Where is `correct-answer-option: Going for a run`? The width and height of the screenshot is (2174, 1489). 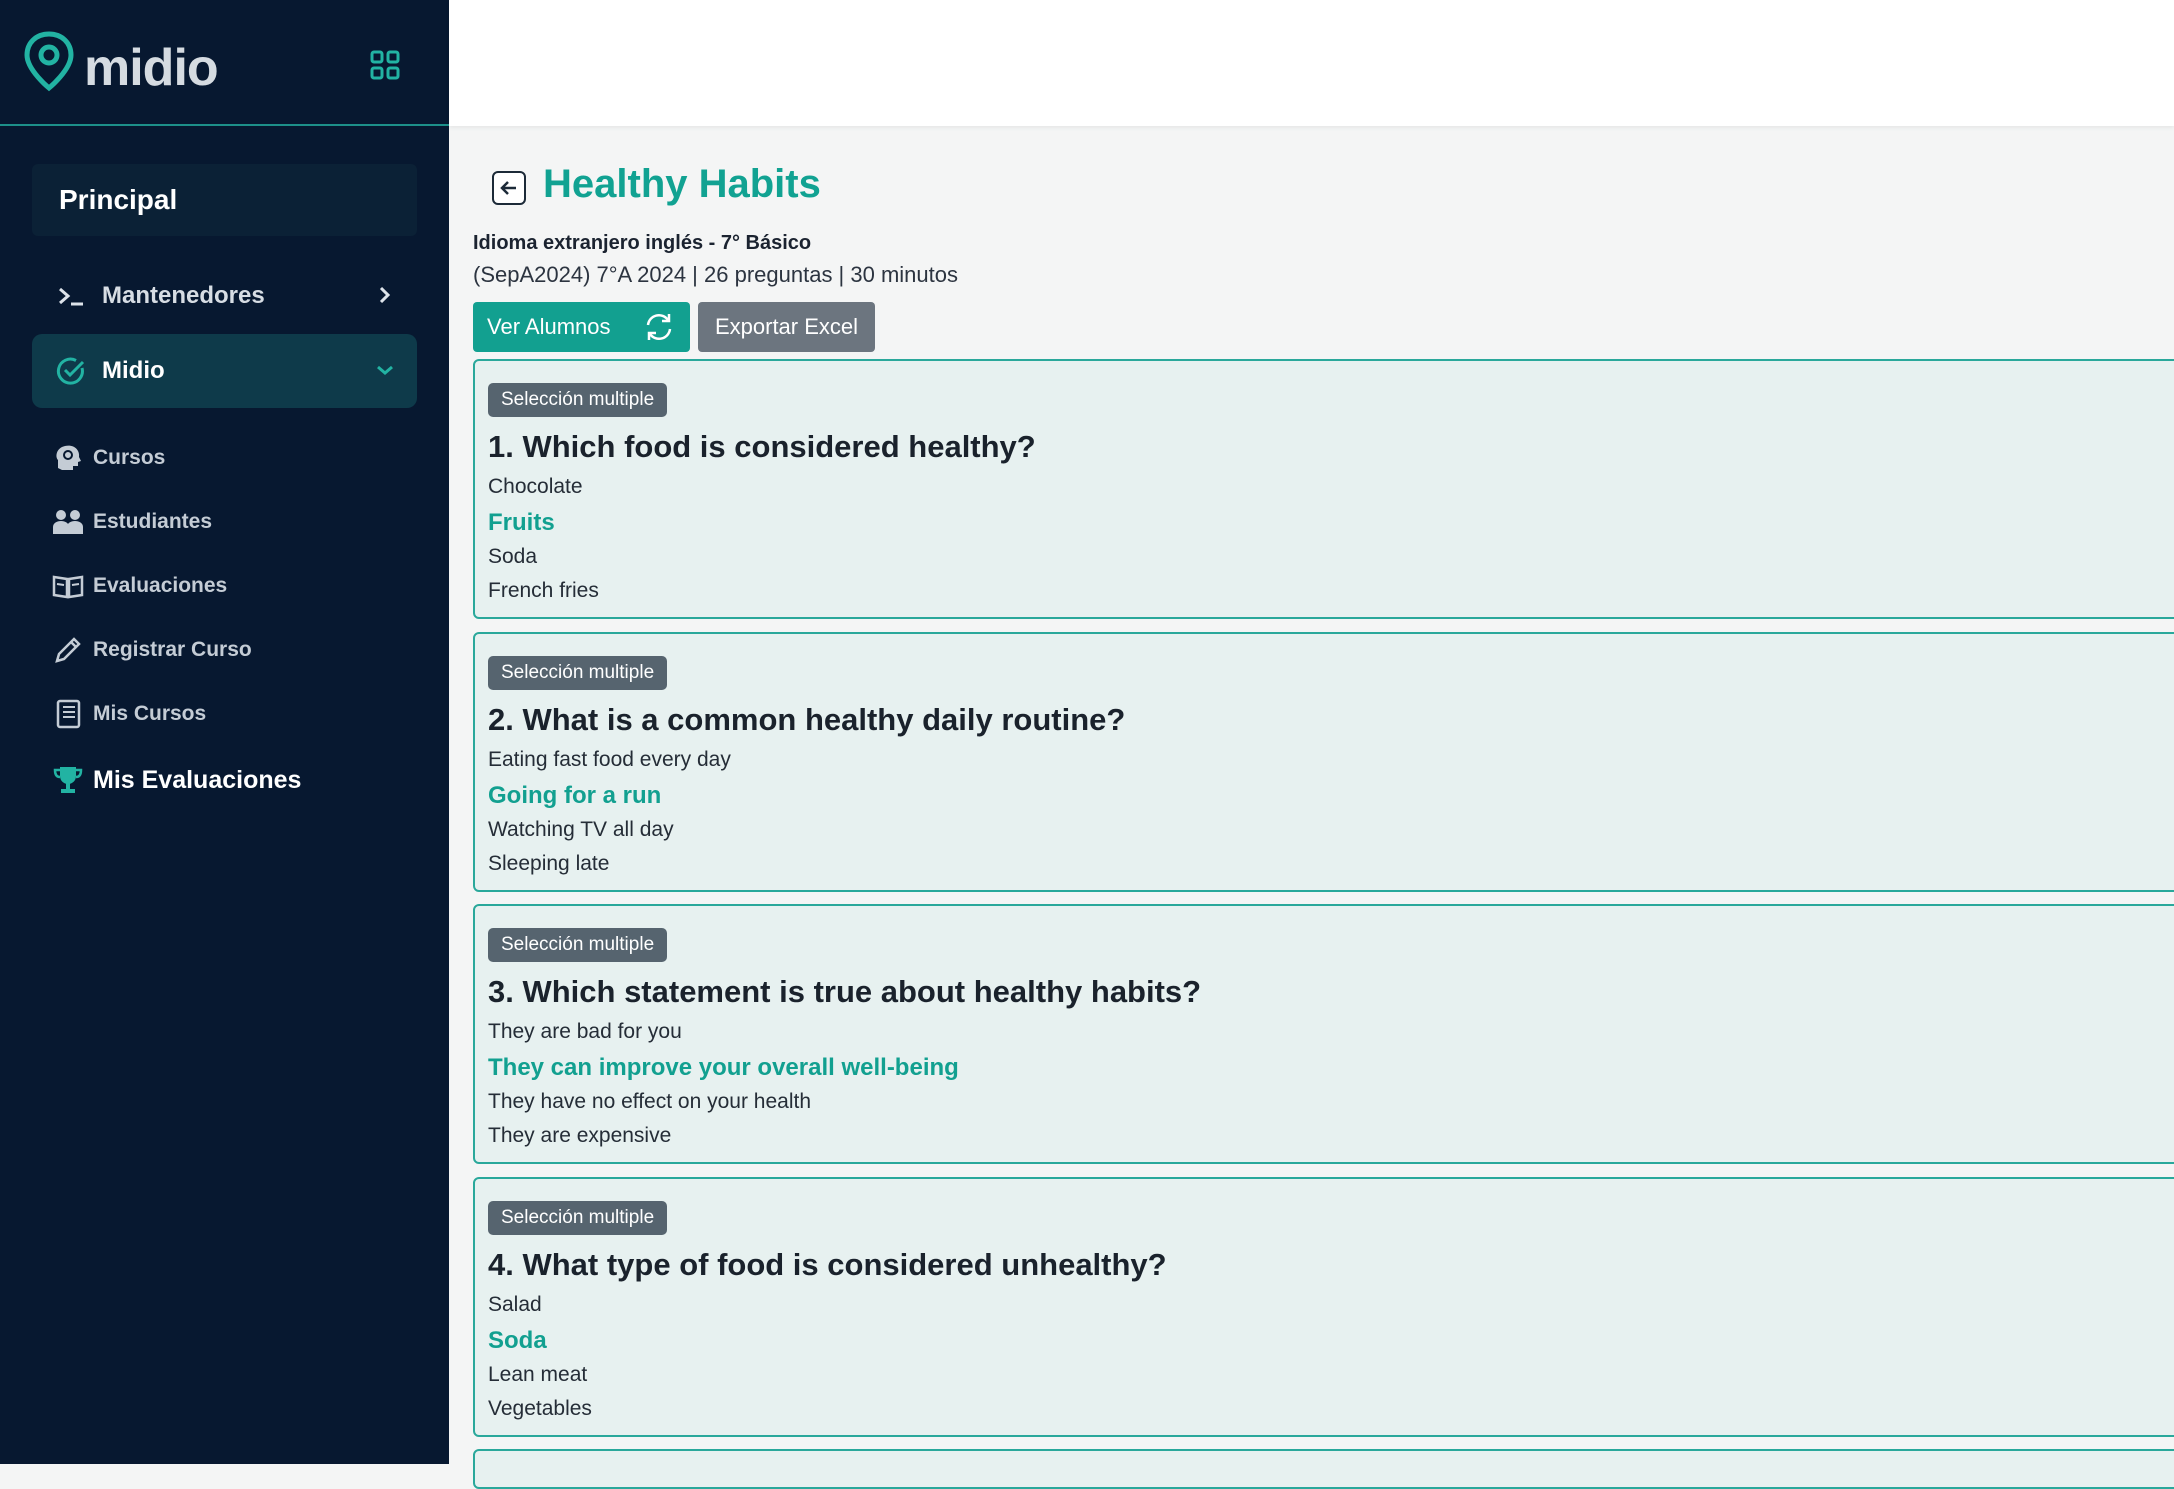 correct-answer-option: Going for a run is located at coordinates (575, 795).